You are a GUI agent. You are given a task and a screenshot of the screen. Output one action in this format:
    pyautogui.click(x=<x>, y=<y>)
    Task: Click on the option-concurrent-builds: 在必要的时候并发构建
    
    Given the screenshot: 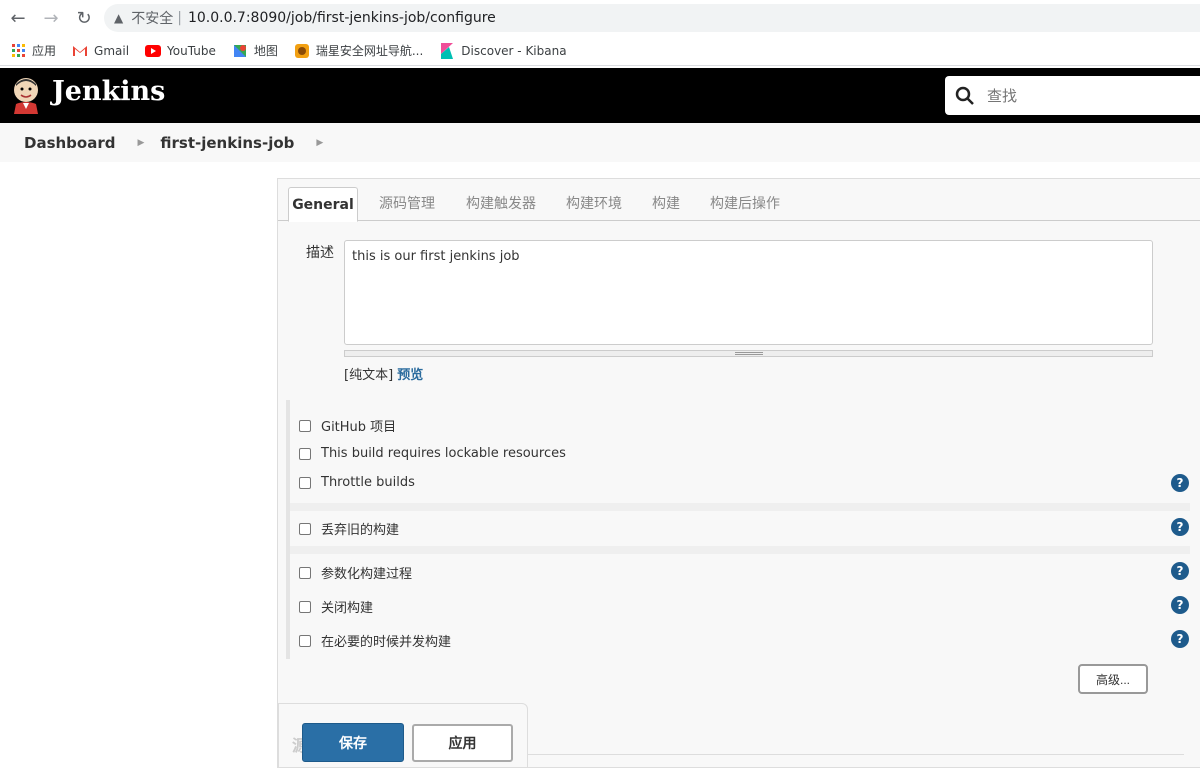 What is the action you would take?
    pyautogui.click(x=375, y=640)
    